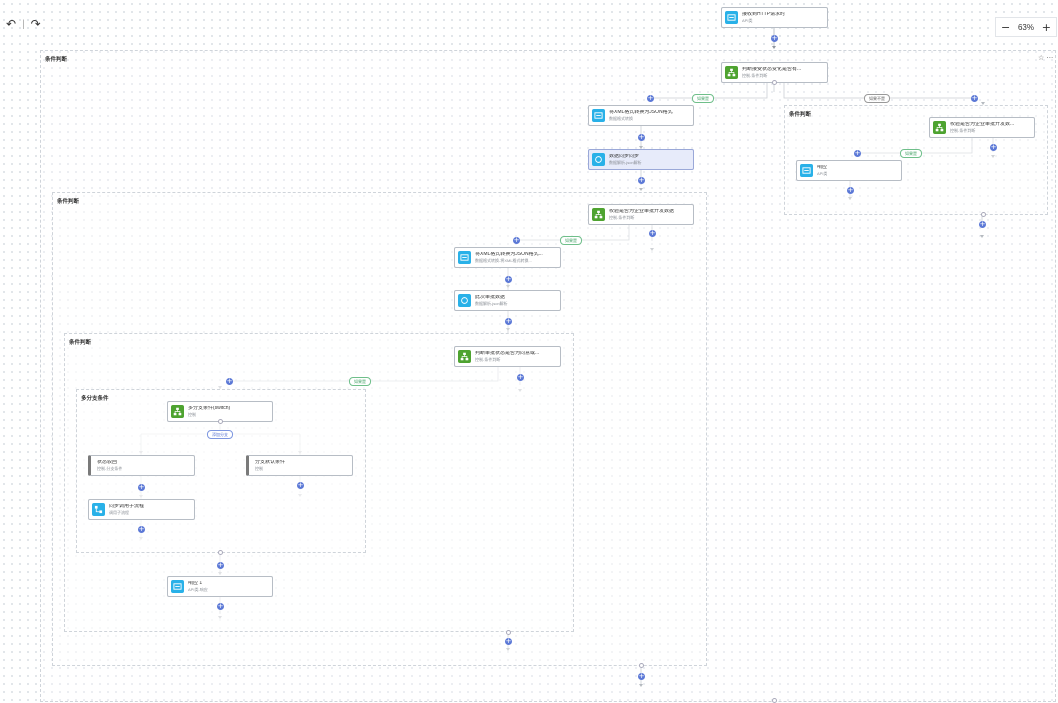 This screenshot has height=703, width=1058. Describe the element at coordinates (490, 297) in the screenshot. I see `node-title: 此次审批数据` at that location.